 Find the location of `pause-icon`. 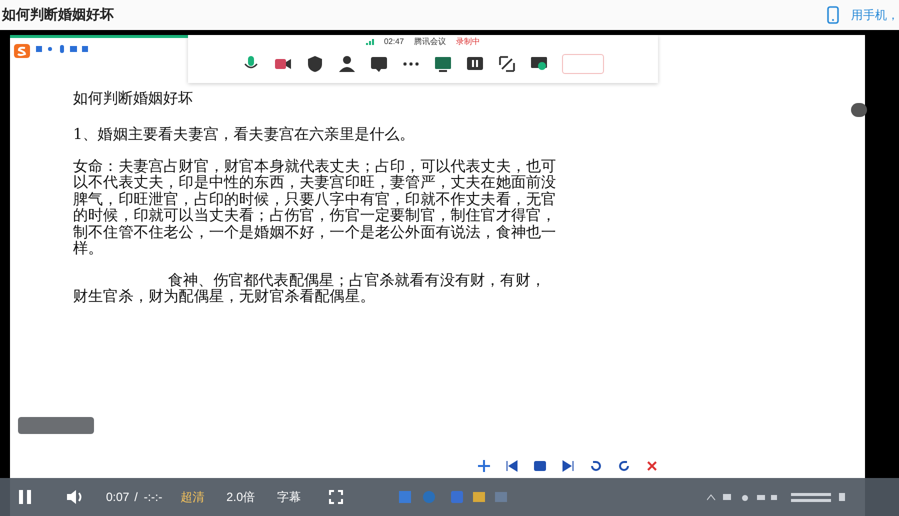

pause-icon is located at coordinates (25, 497).